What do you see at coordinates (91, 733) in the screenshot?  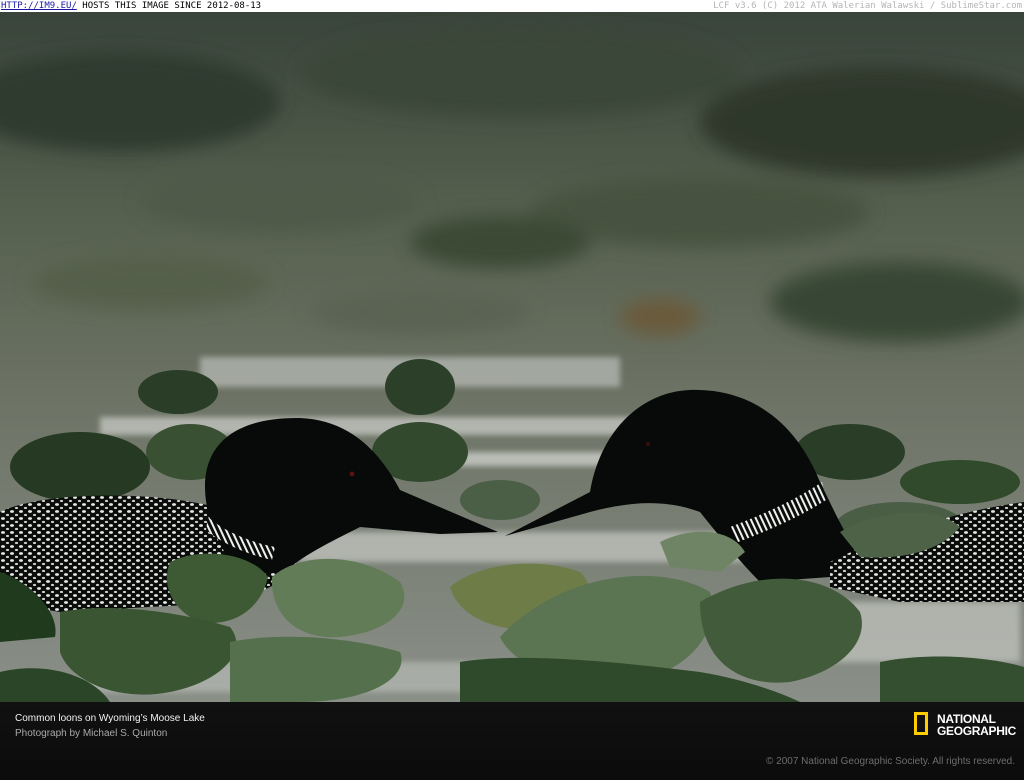 I see `photo-credit: Photograph by Michael S. Quinton` at bounding box center [91, 733].